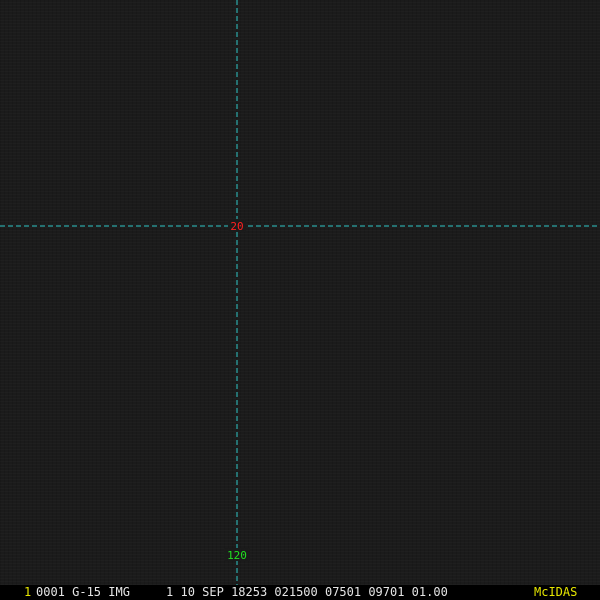 The width and height of the screenshot is (600, 600). Describe the element at coordinates (556, 592) in the screenshot. I see `mcidas-logo-text: McIDAS` at that location.